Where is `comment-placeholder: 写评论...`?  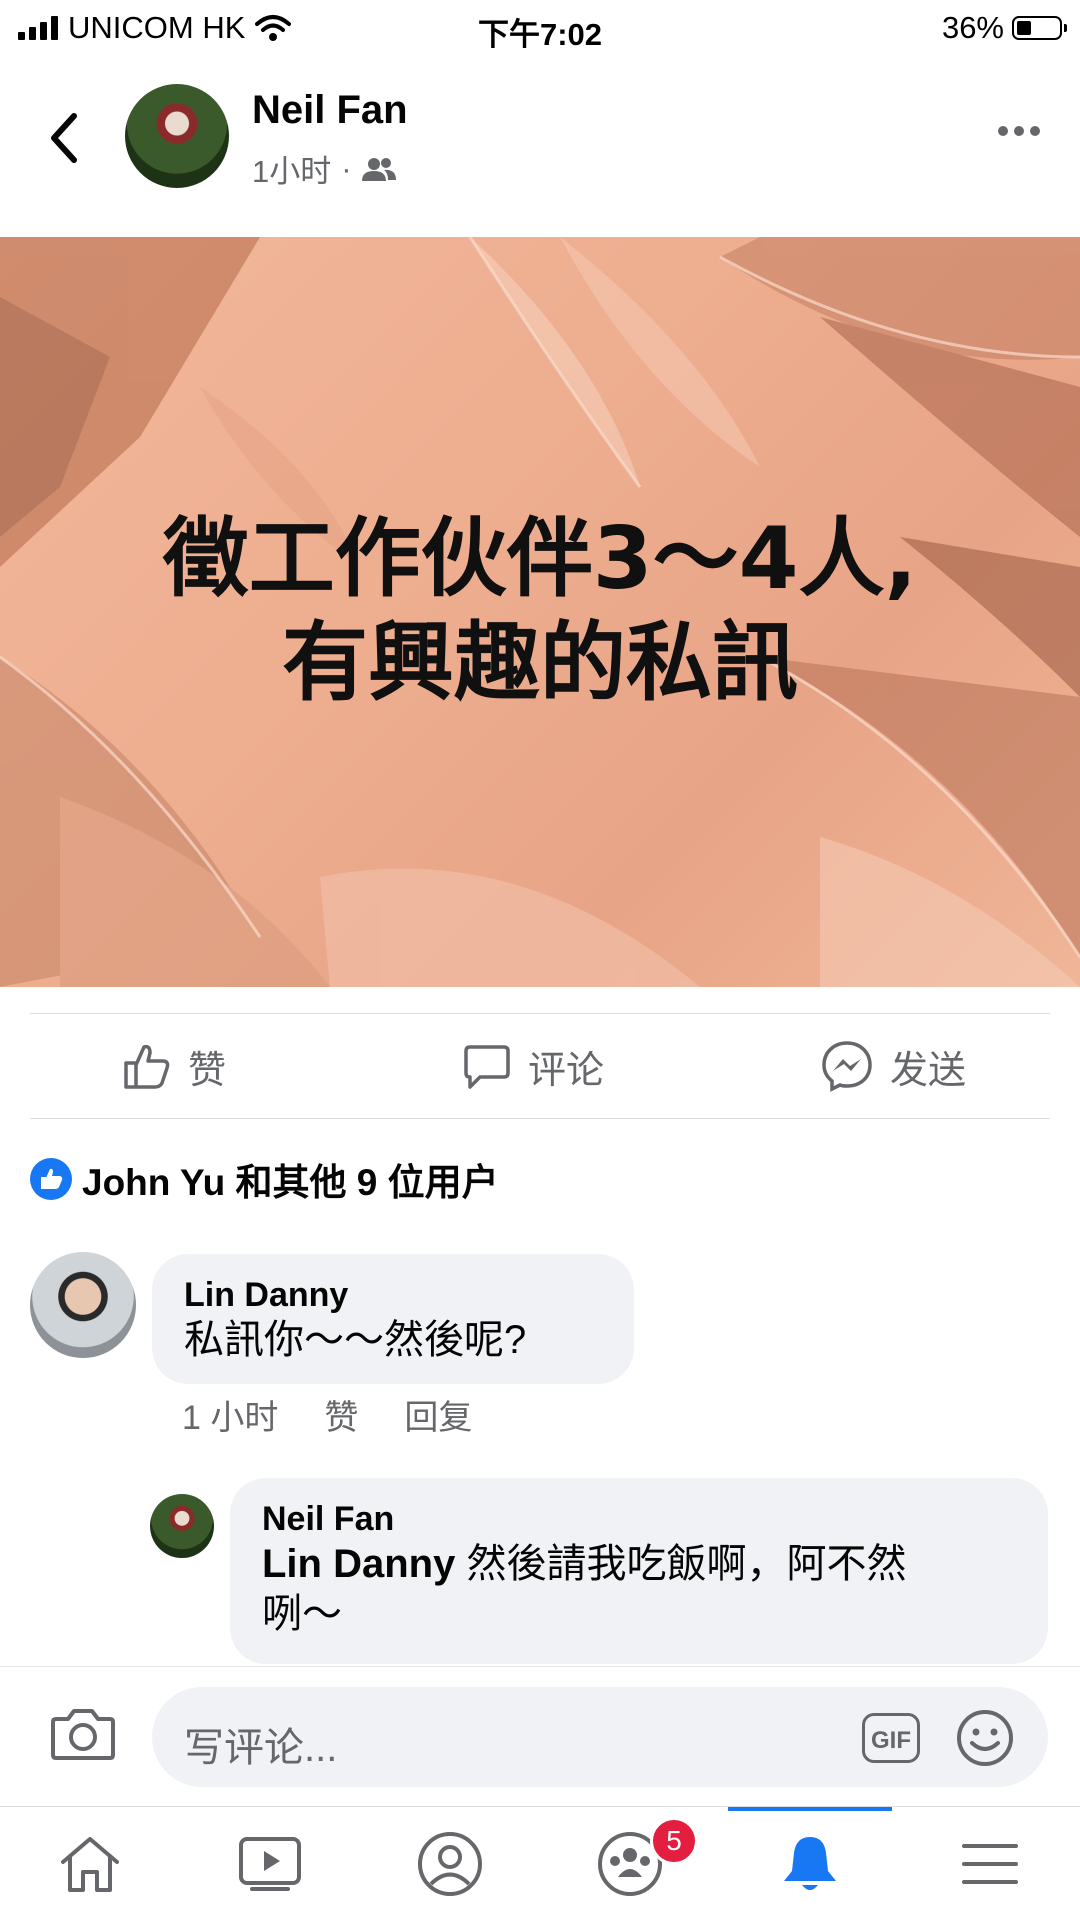
comment-placeholder: 写评论... is located at coordinates (261, 1748).